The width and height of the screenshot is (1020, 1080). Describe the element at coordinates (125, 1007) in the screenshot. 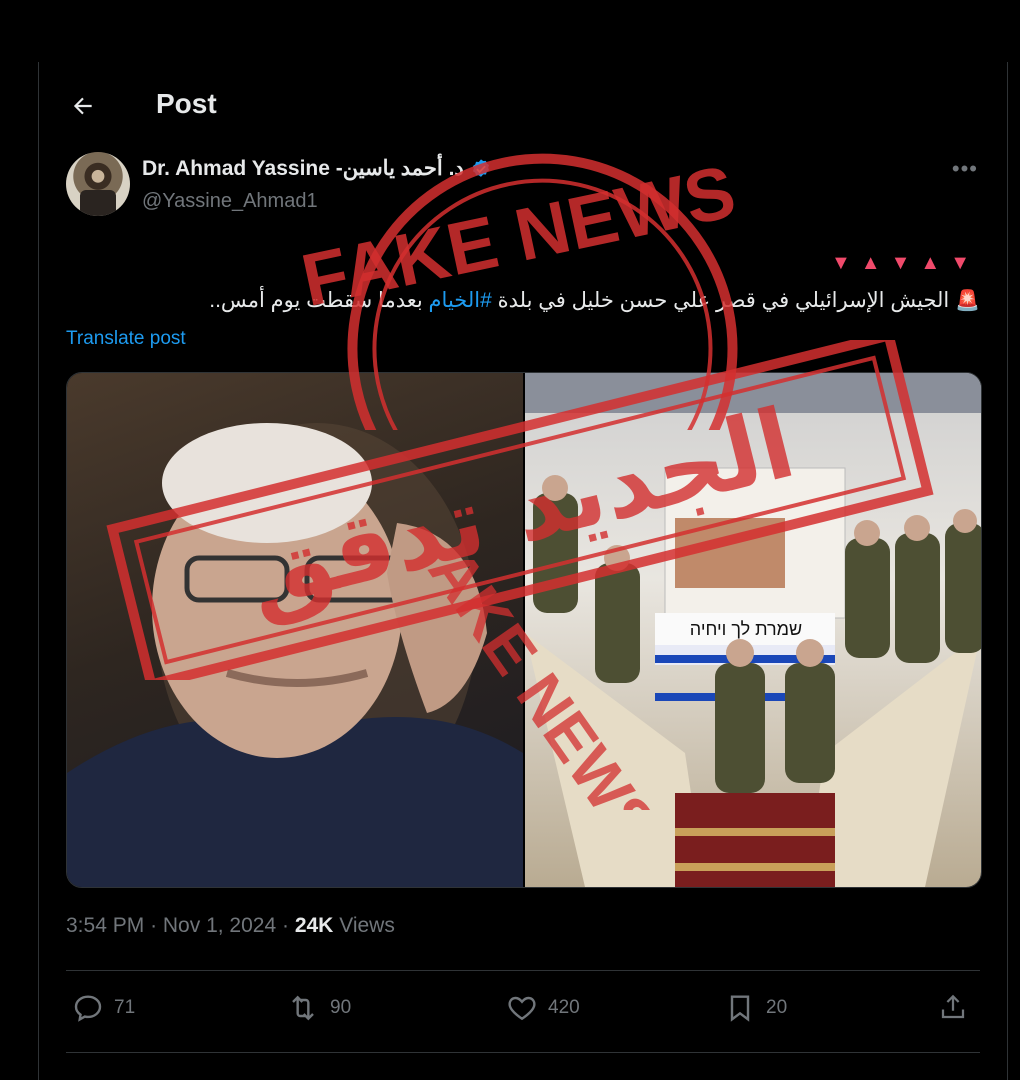

I see `reply-count: 71` at that location.